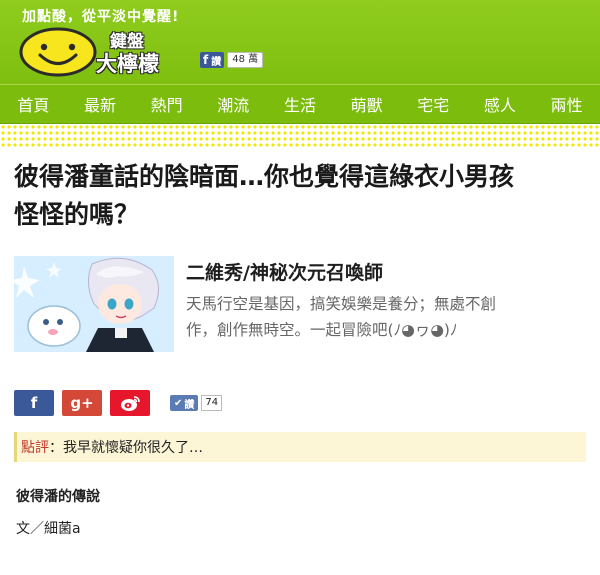 Image resolution: width=600 pixels, height=575 pixels. I want to click on site-brand: 鍵盤 大檸檬, so click(127, 53).